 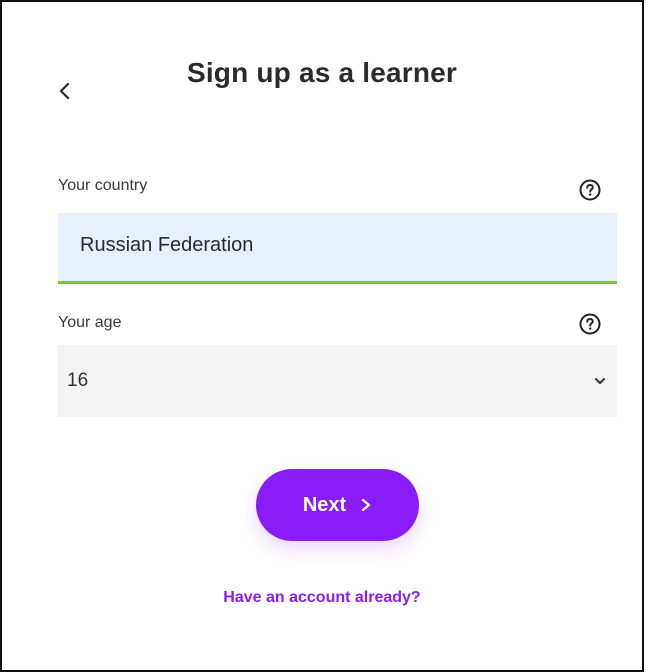 What do you see at coordinates (337, 381) in the screenshot?
I see `age-select: 16` at bounding box center [337, 381].